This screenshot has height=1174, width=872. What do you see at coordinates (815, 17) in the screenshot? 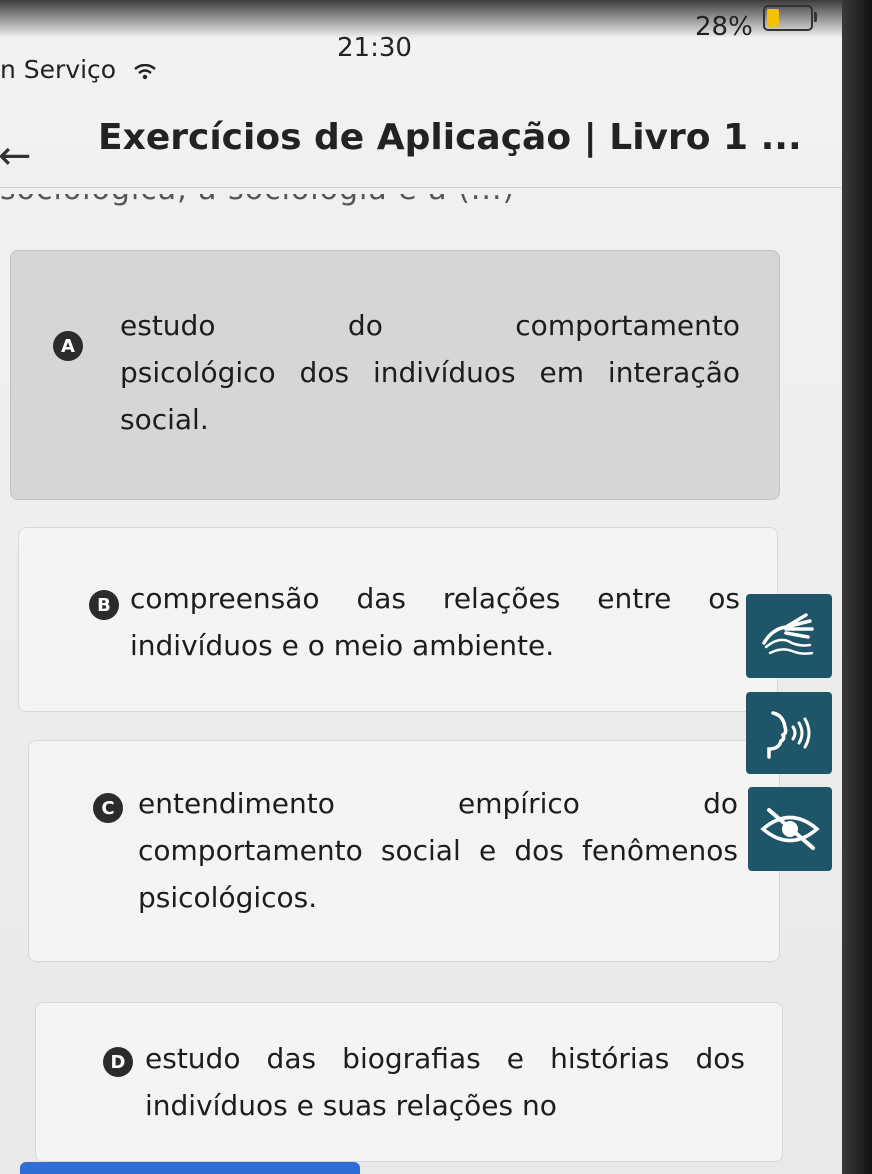
I see `battery-tip` at bounding box center [815, 17].